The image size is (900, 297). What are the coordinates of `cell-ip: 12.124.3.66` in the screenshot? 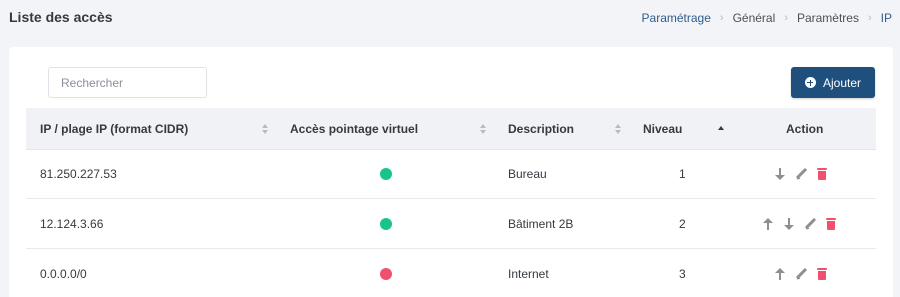 It's located at (72, 224).